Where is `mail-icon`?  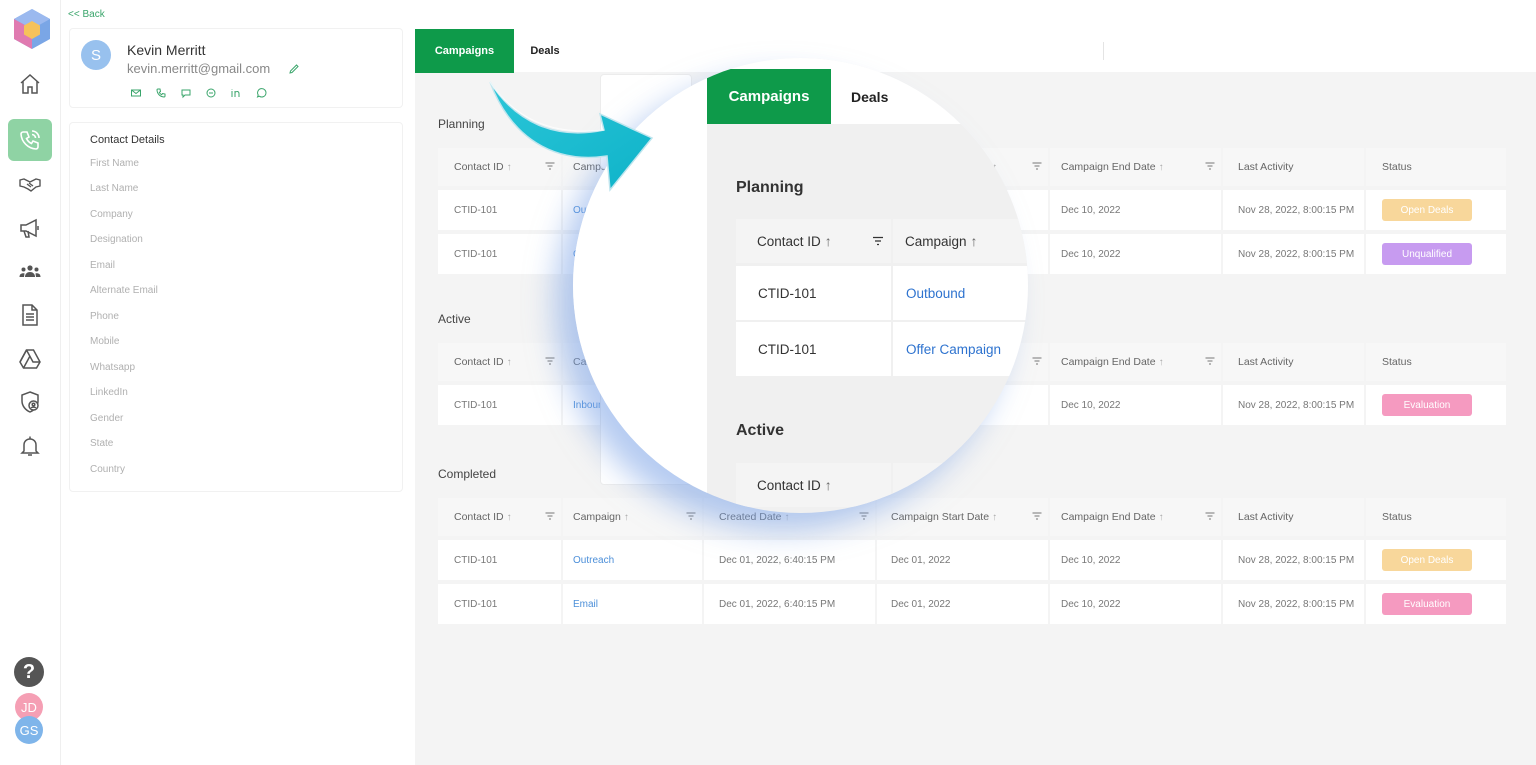 mail-icon is located at coordinates (136, 92).